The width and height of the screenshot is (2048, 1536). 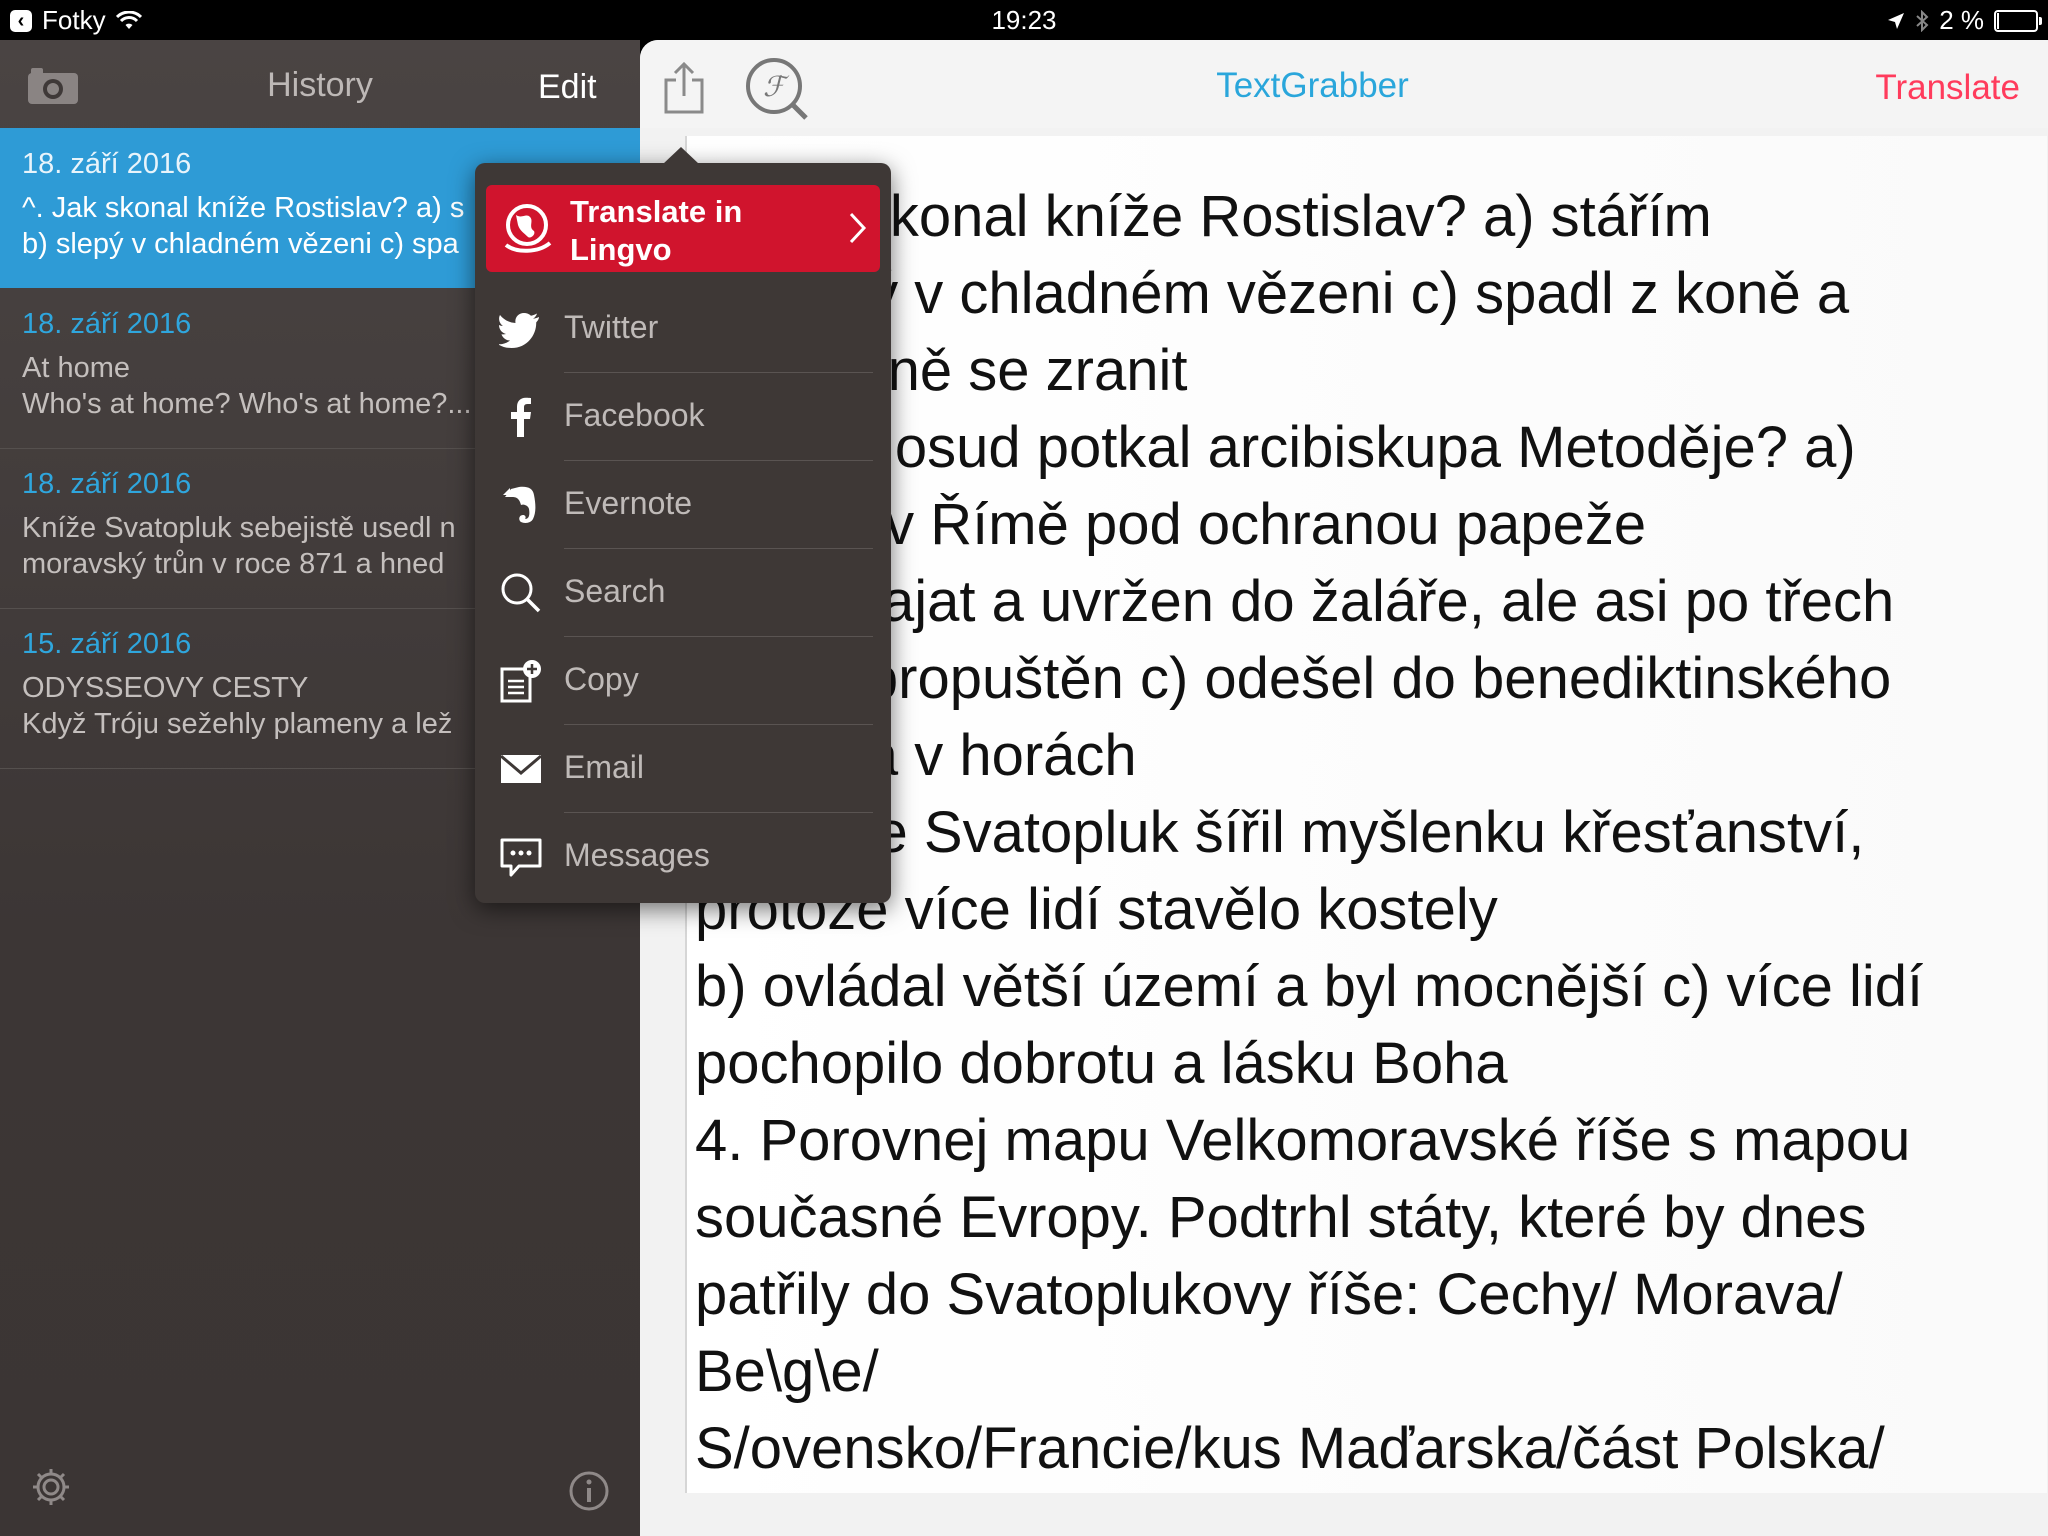 What do you see at coordinates (519, 504) in the screenshot?
I see `evernote-icon` at bounding box center [519, 504].